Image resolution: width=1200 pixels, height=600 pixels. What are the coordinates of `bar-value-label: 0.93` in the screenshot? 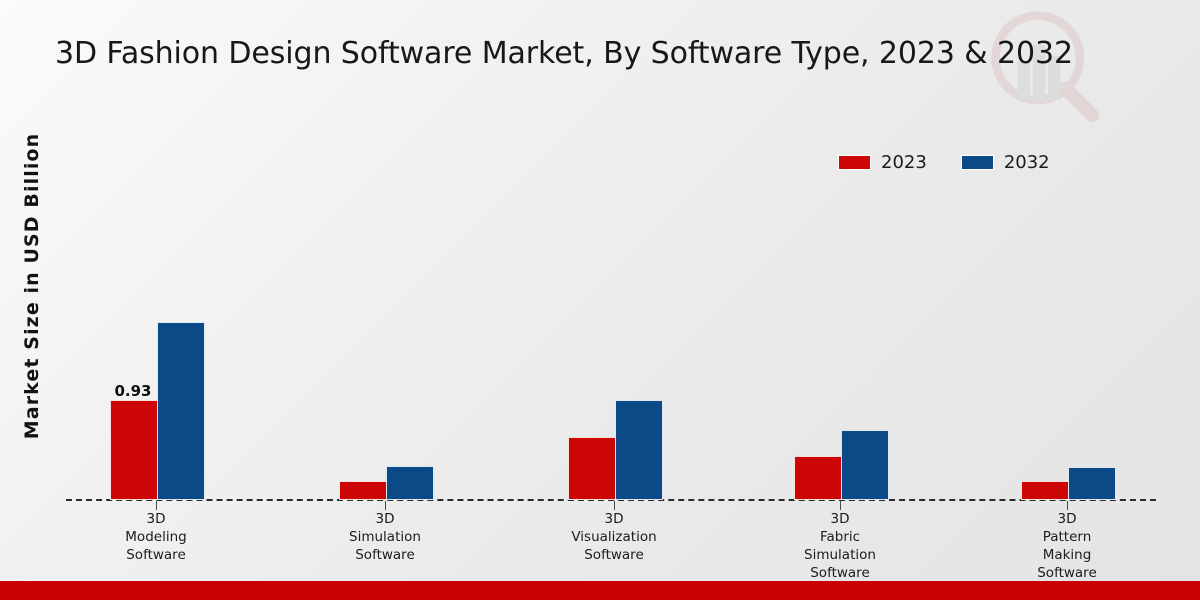 It's located at (133, 390).